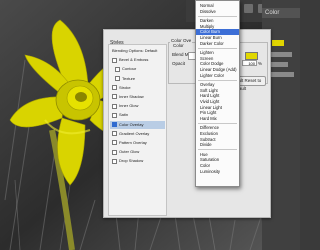  I want to click on style-item: Blending Options: Default, so click(138, 51).